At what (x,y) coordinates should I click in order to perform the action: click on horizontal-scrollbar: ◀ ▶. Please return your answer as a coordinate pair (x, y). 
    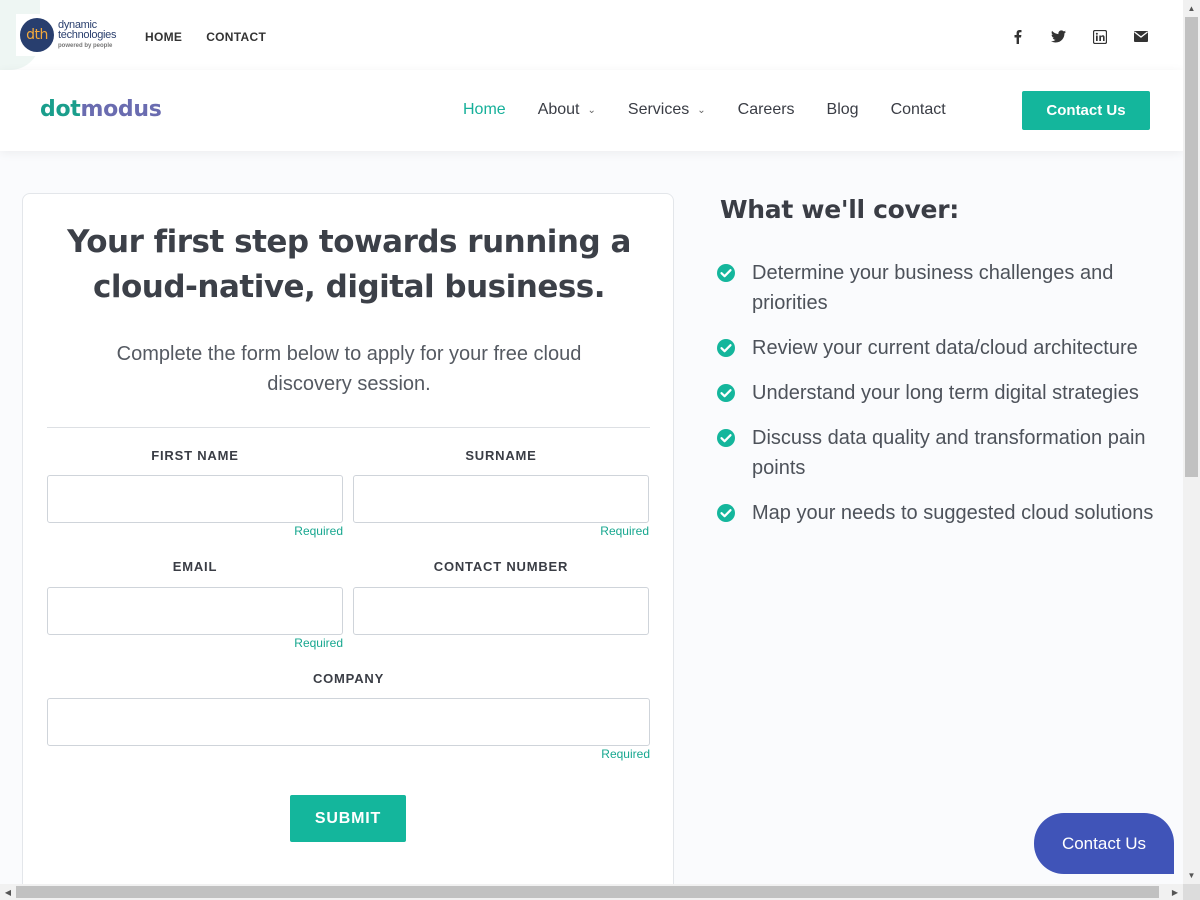
    Looking at the image, I should click on (591, 892).